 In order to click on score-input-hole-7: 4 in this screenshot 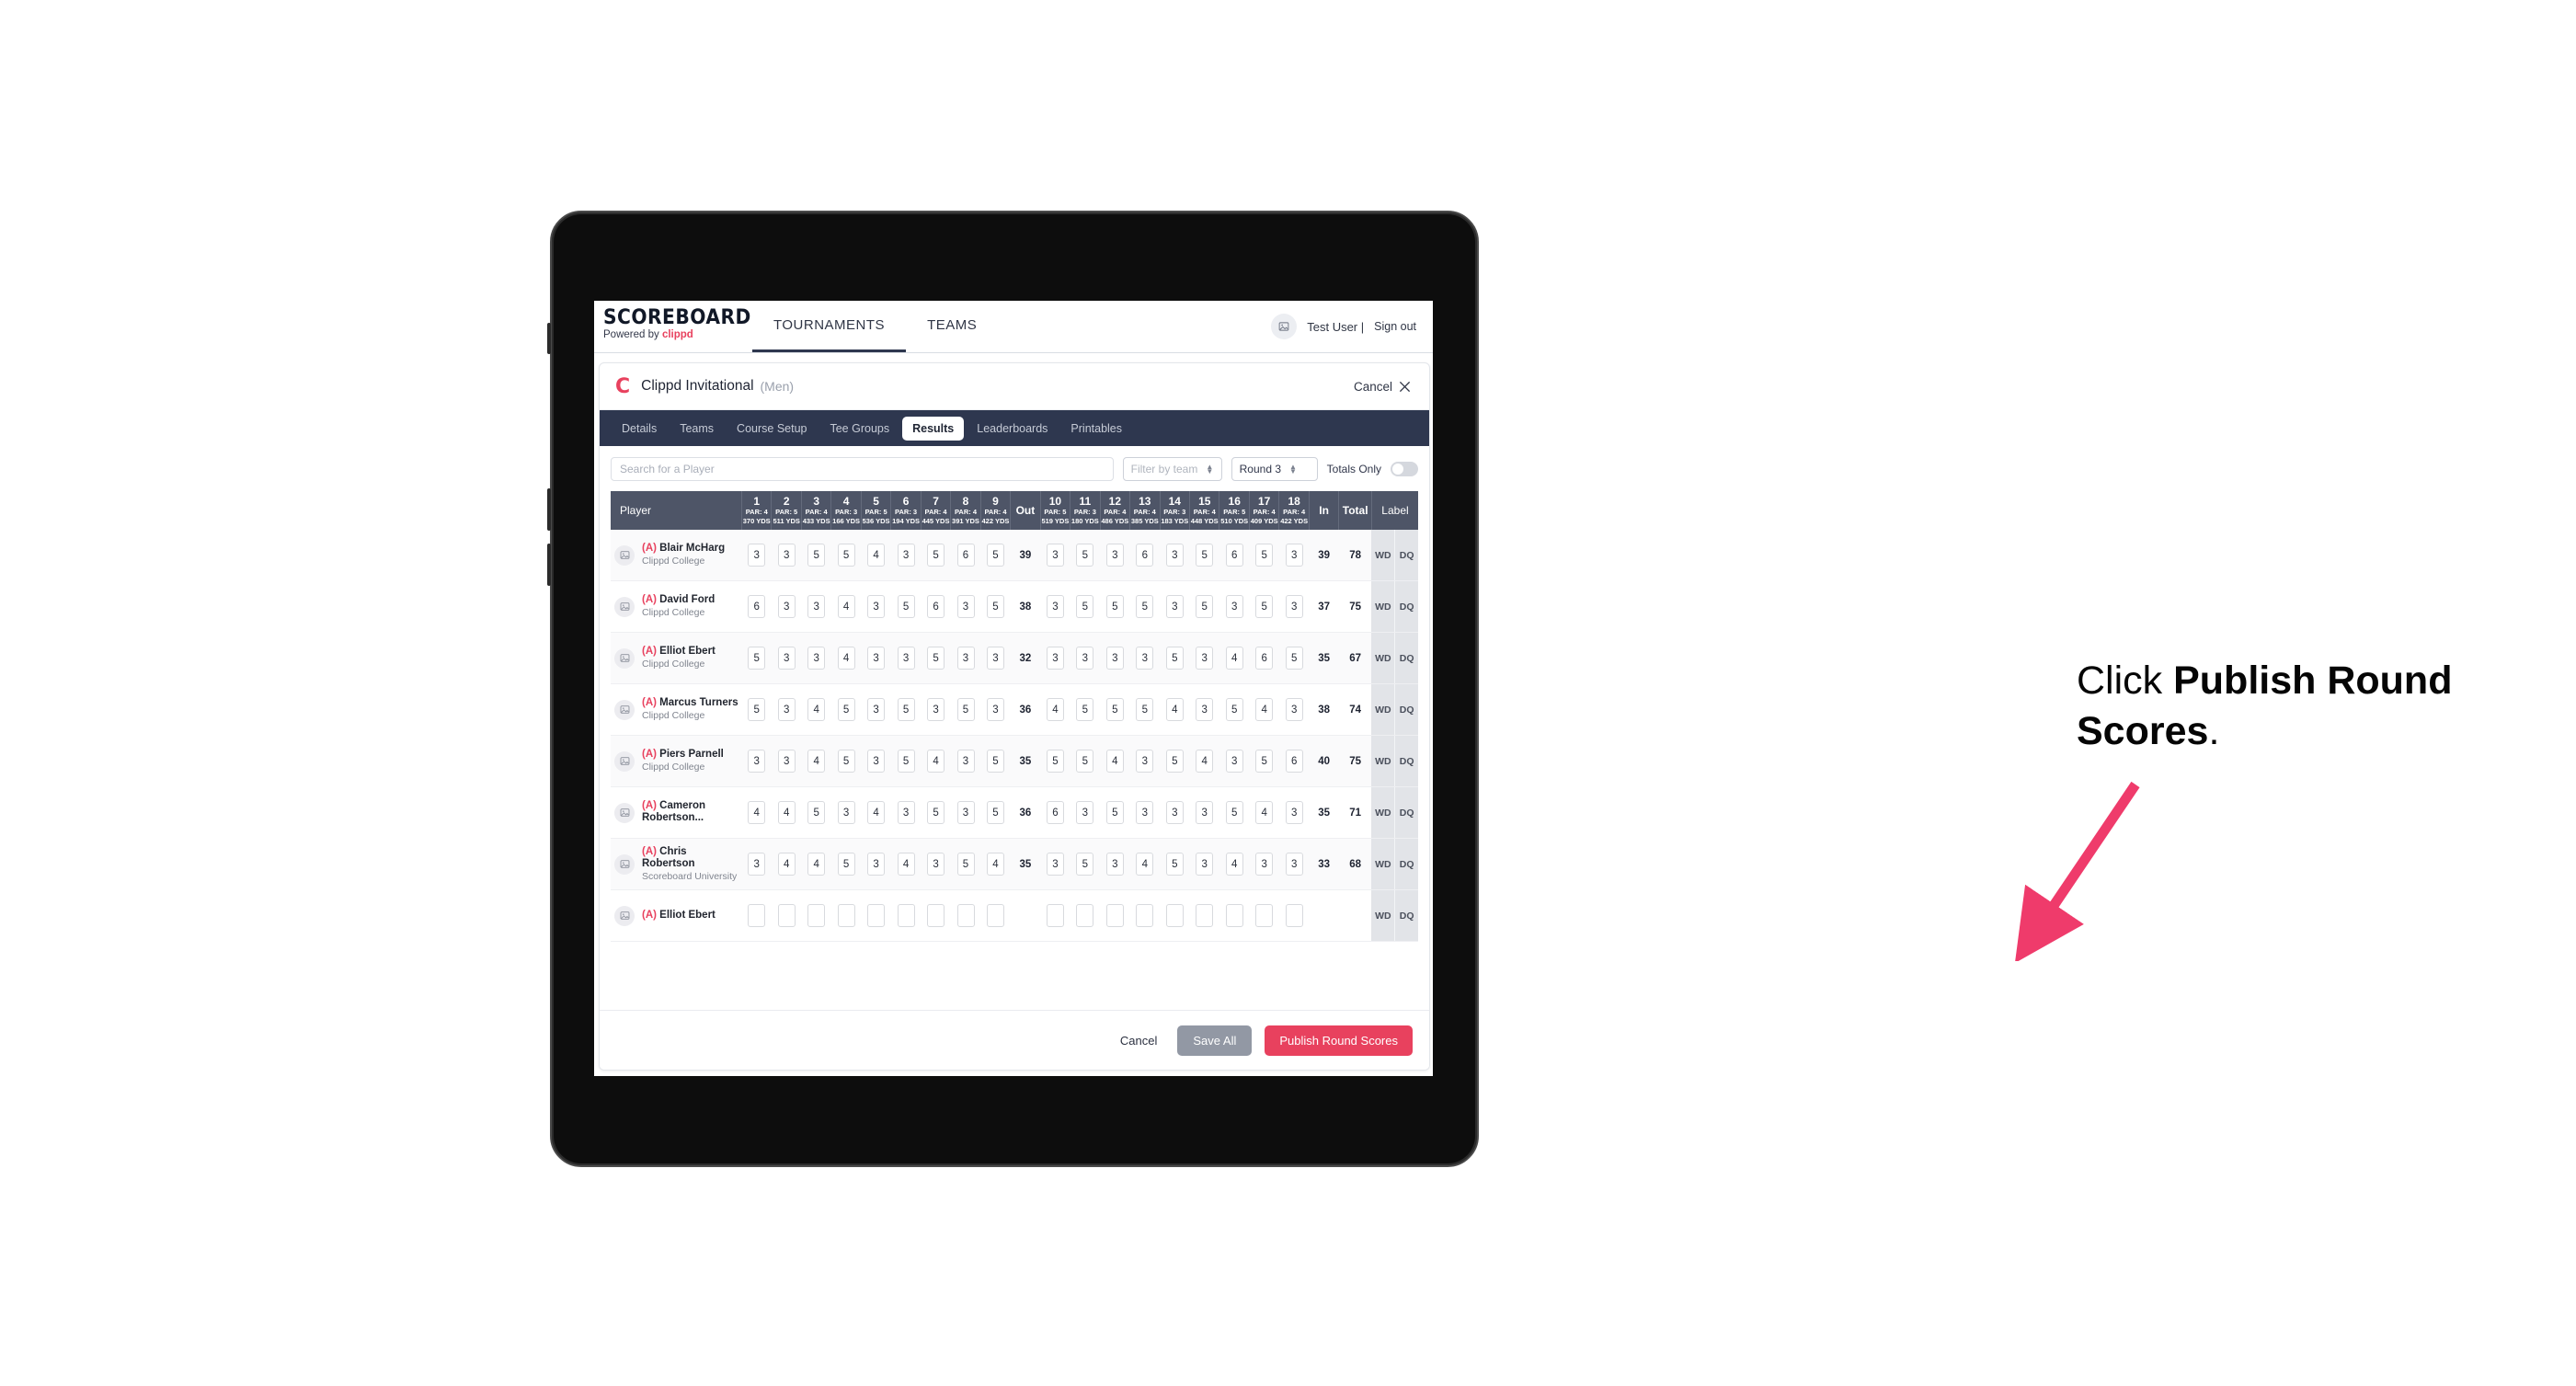, I will do `click(936, 761)`.